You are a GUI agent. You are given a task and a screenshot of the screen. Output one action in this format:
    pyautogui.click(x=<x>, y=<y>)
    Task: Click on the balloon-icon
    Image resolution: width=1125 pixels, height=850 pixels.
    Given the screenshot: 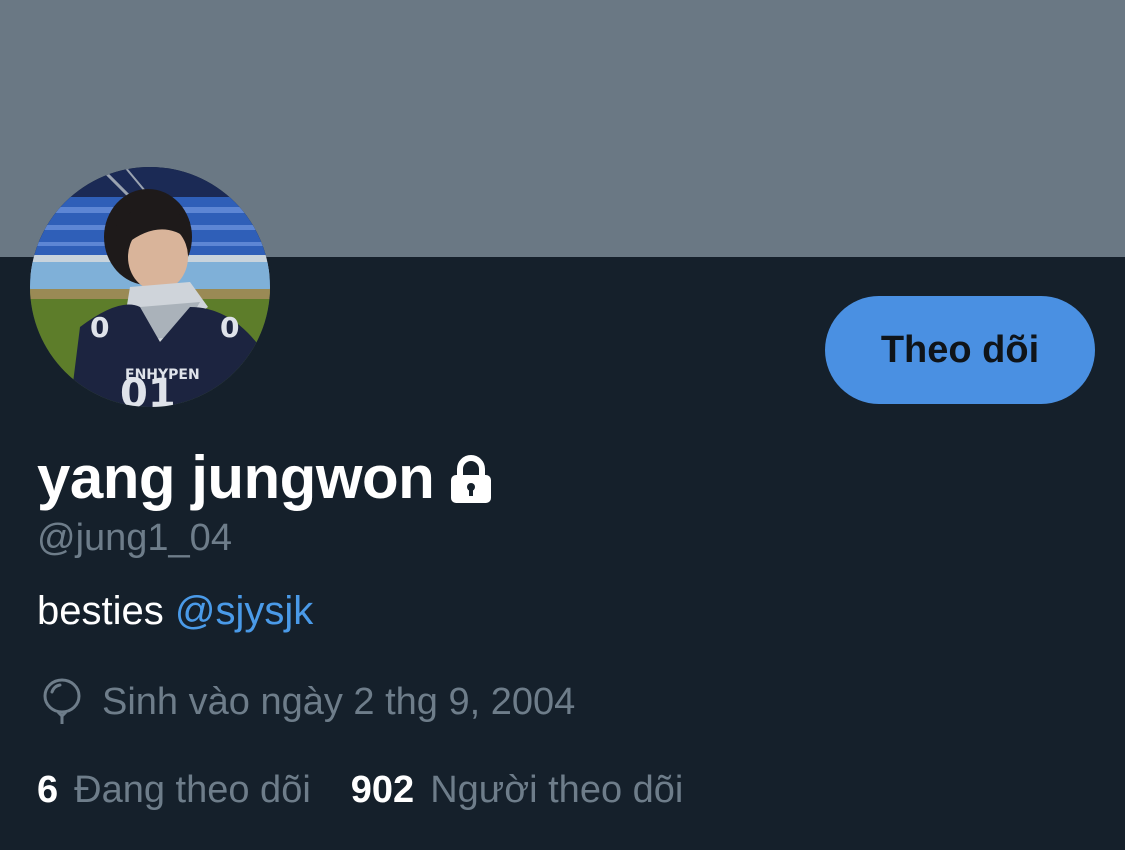 What is the action you would take?
    pyautogui.click(x=62, y=702)
    